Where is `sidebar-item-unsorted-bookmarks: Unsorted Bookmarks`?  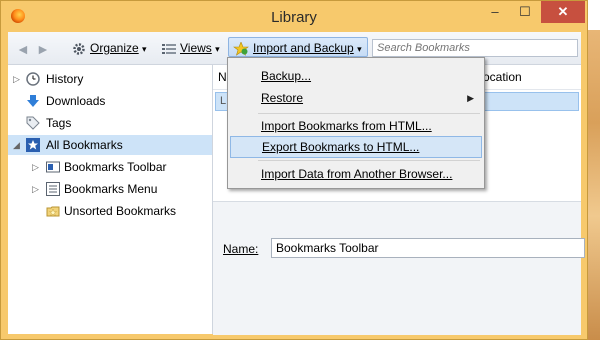
sidebar-item-unsorted-bookmarks: Unsorted Bookmarks is located at coordinates (110, 211).